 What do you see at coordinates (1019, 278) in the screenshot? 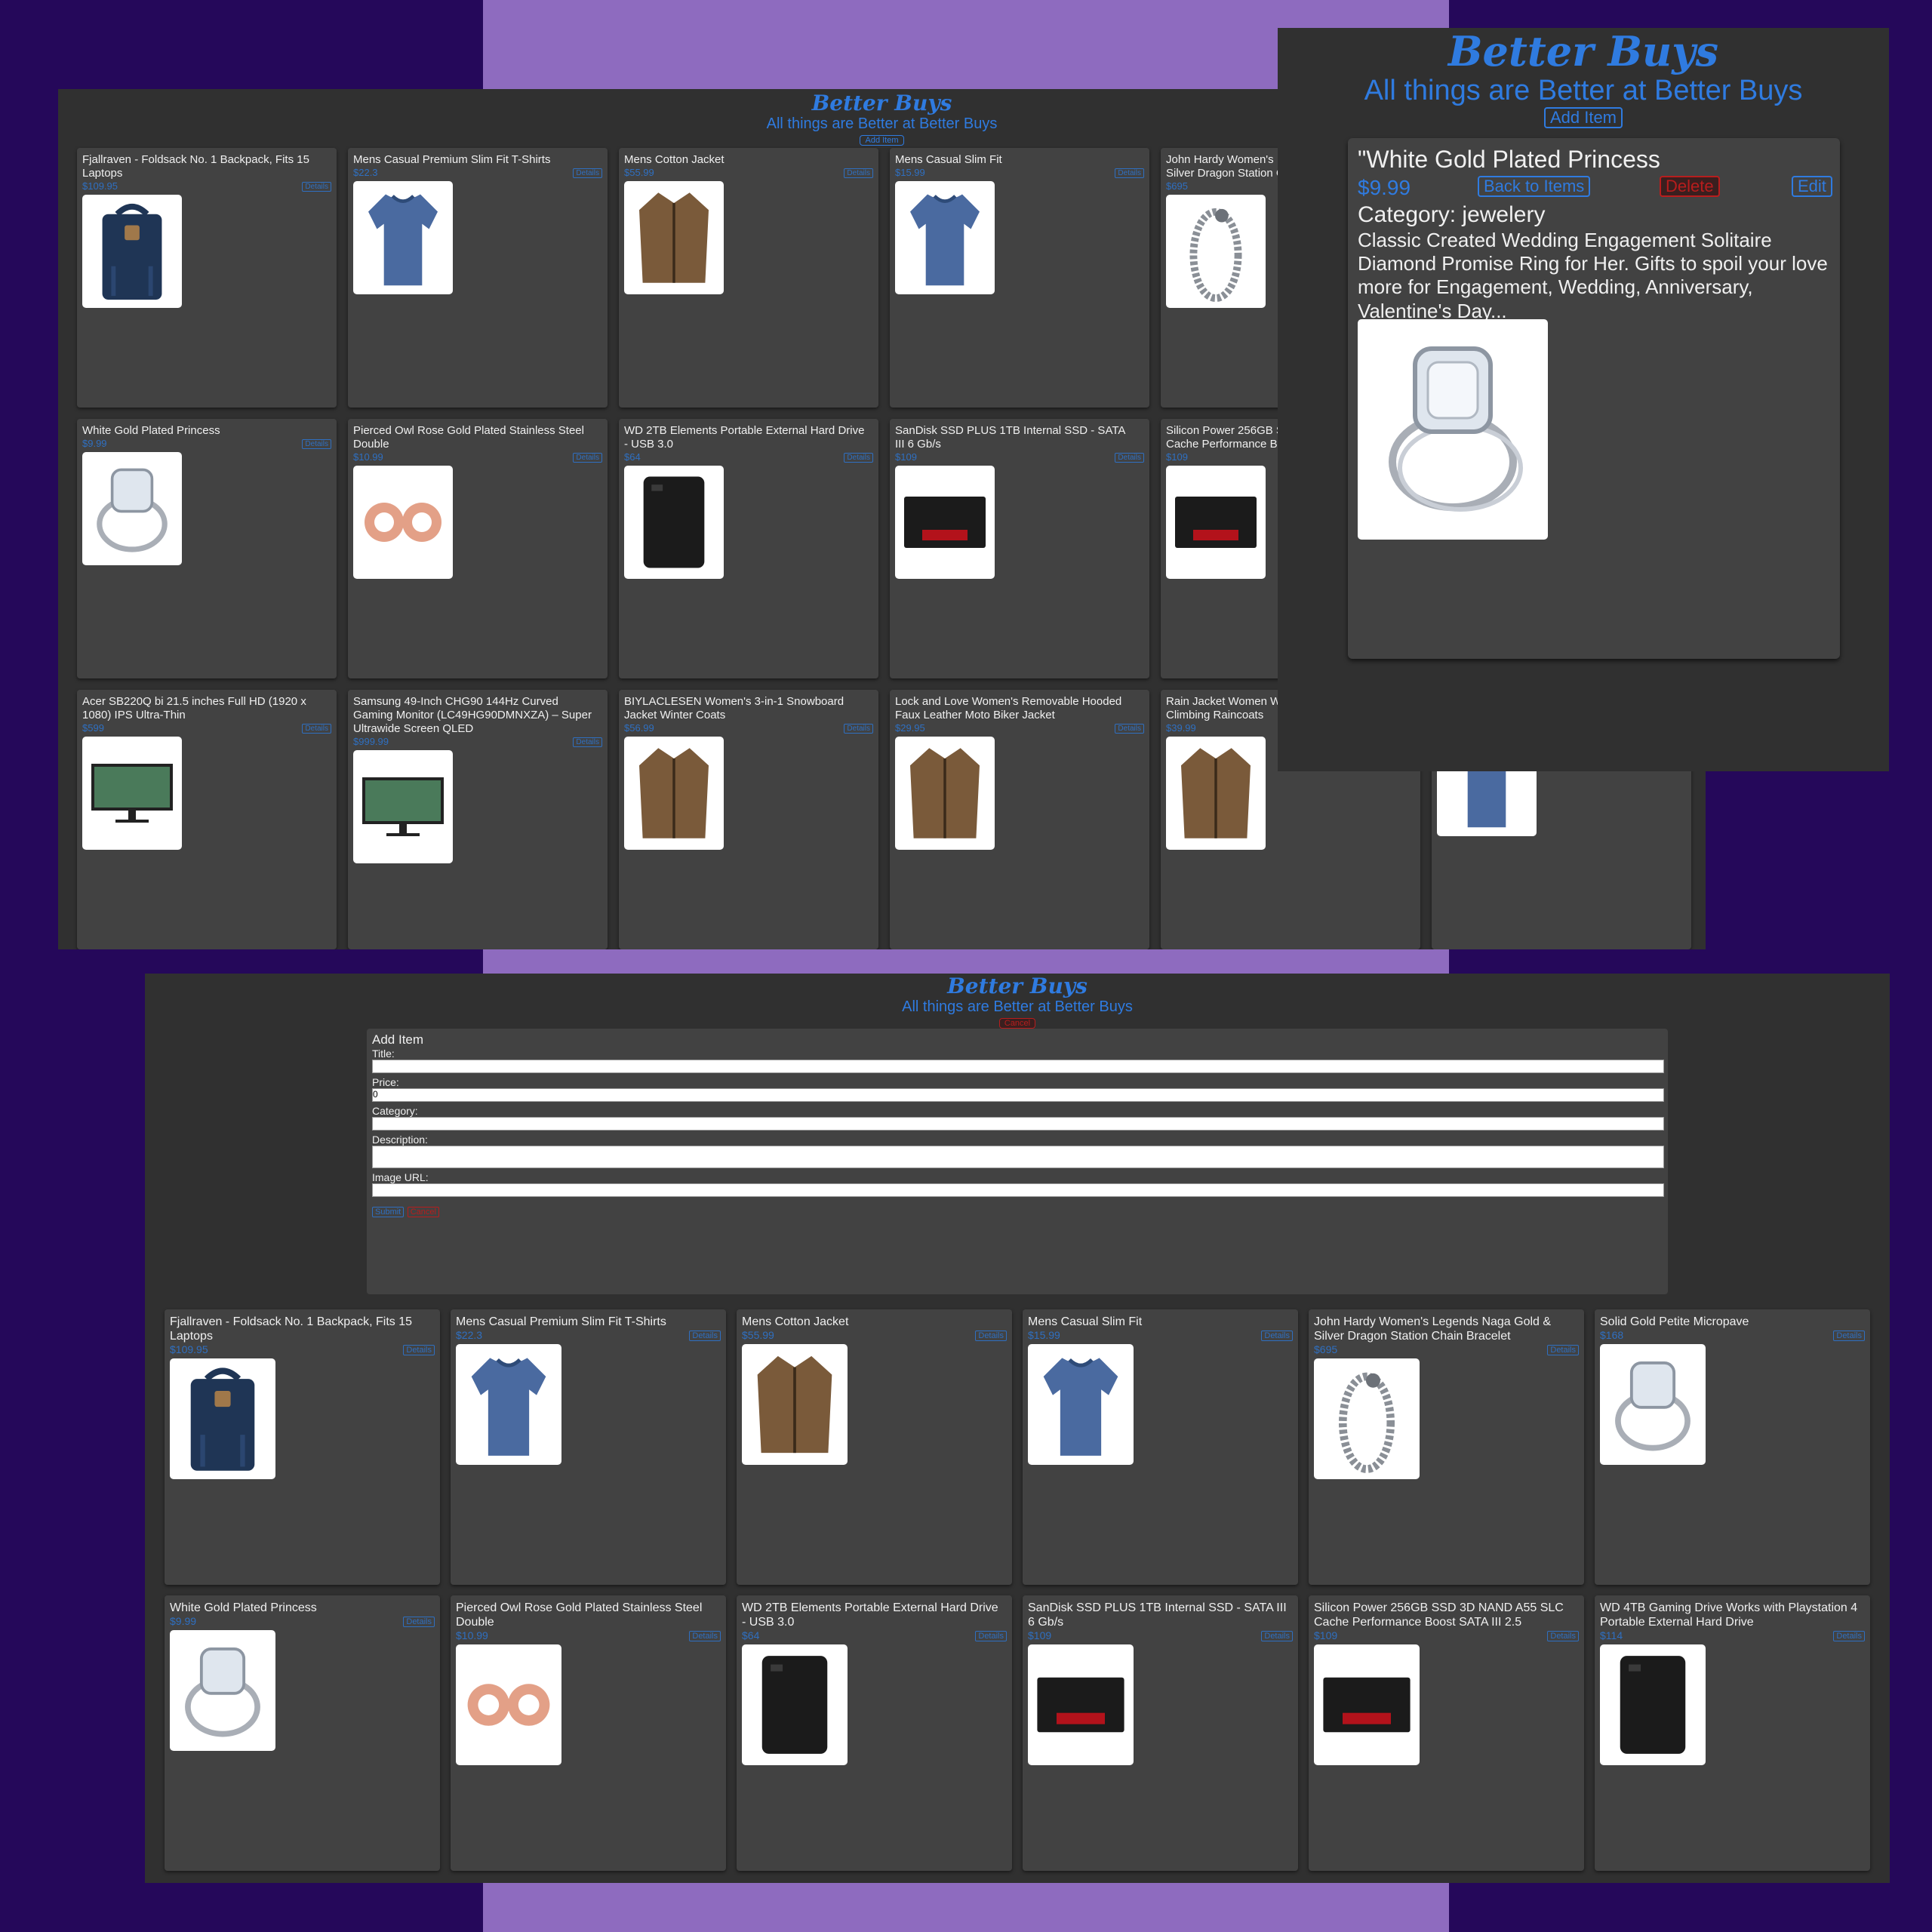
I see `product-card: Mens Casual Slim Fit $15.99 Details` at bounding box center [1019, 278].